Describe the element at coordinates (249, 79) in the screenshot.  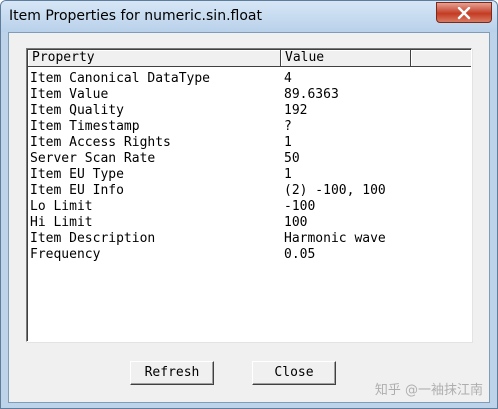
I see `table-row: Item Canonical DataType 4` at that location.